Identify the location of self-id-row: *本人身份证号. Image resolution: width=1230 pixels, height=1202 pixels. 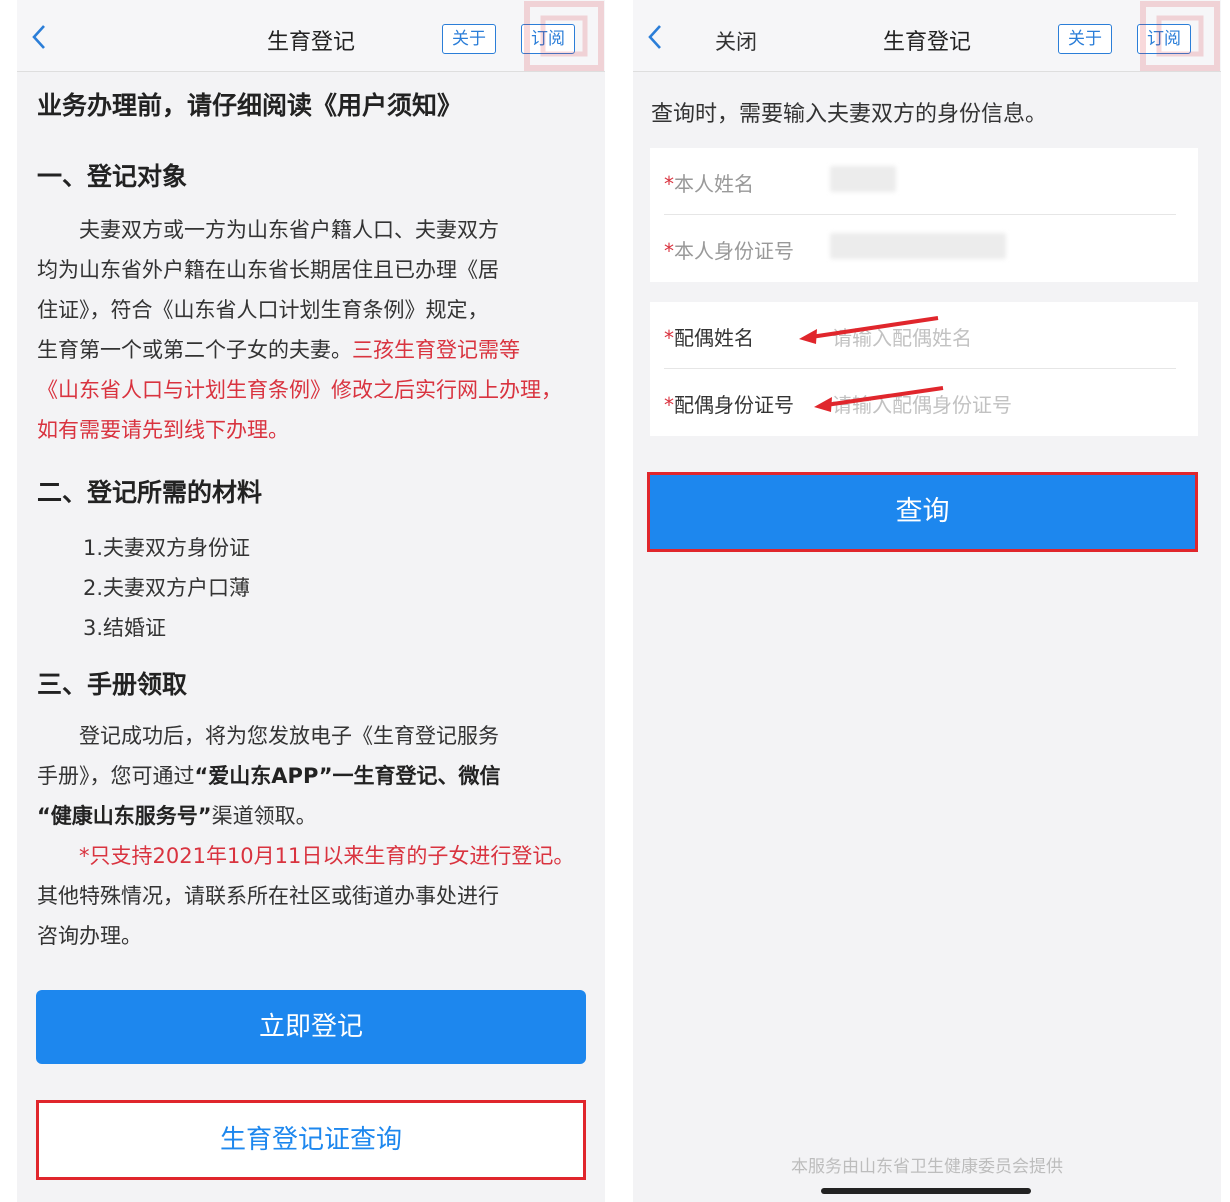
(920, 248).